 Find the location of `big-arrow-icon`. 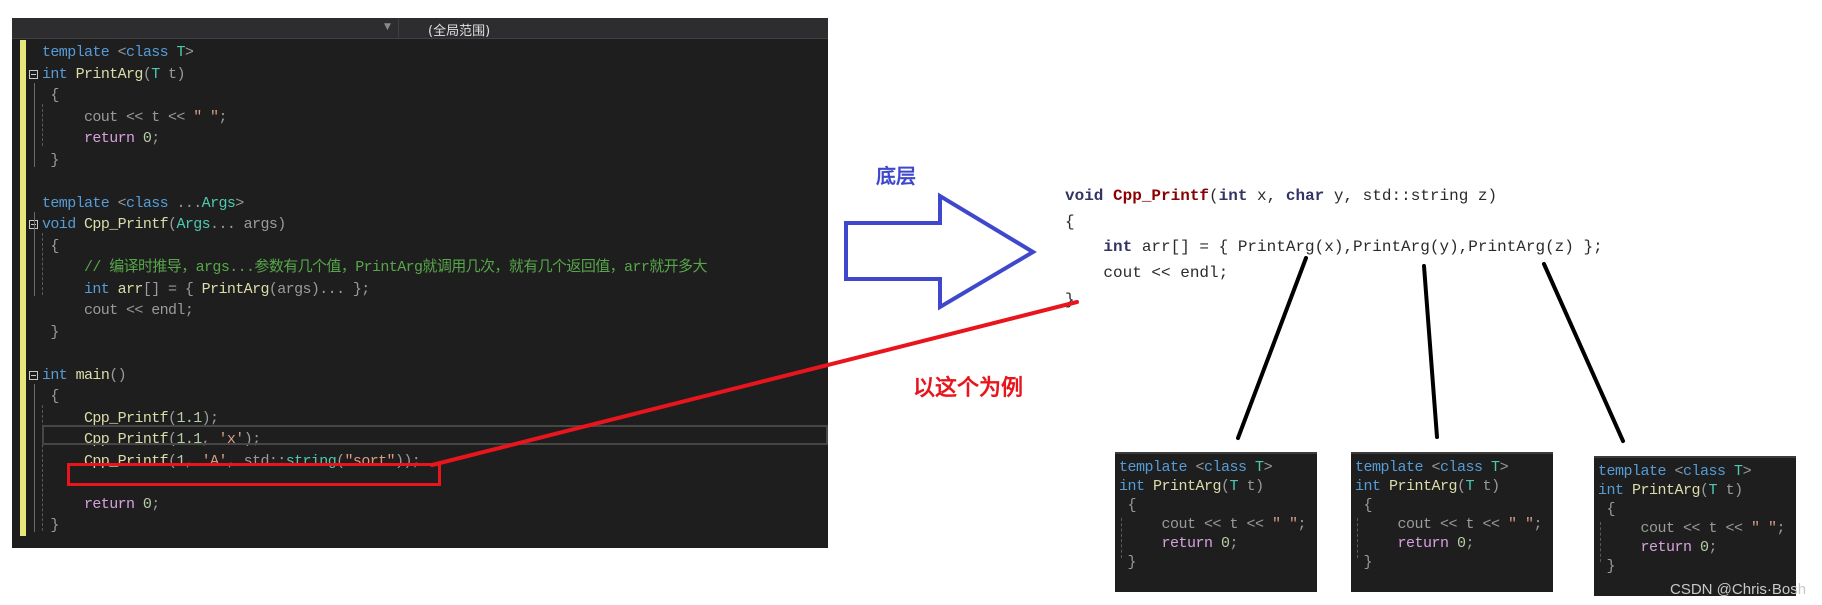

big-arrow-icon is located at coordinates (940, 251).